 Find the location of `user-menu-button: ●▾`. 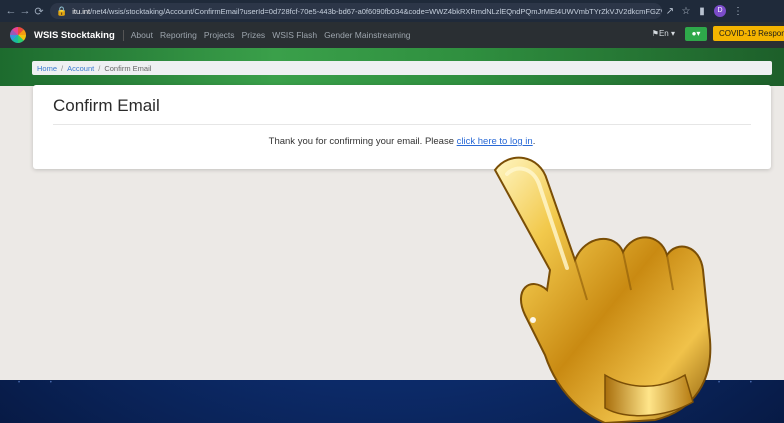

user-menu-button: ●▾ is located at coordinates (696, 33).